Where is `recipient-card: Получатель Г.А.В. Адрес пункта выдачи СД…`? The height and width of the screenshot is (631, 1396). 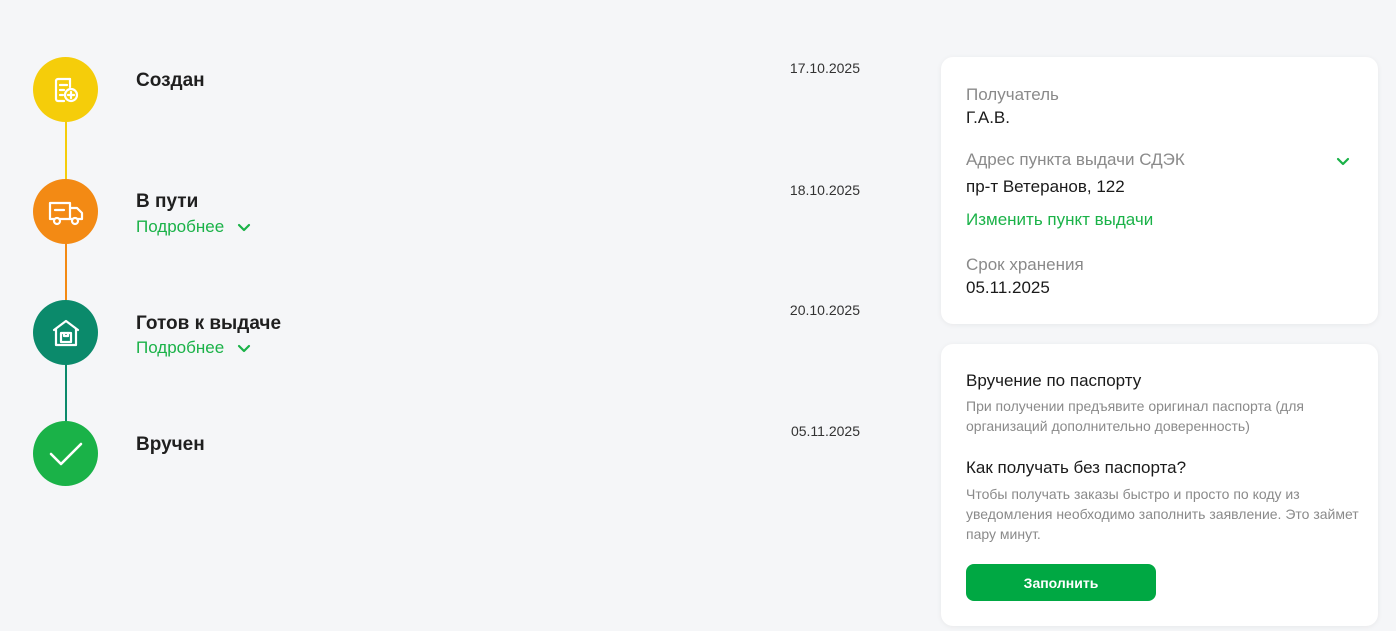
recipient-card: Получатель Г.А.В. Адрес пункта выдачи СД… is located at coordinates (1159, 190).